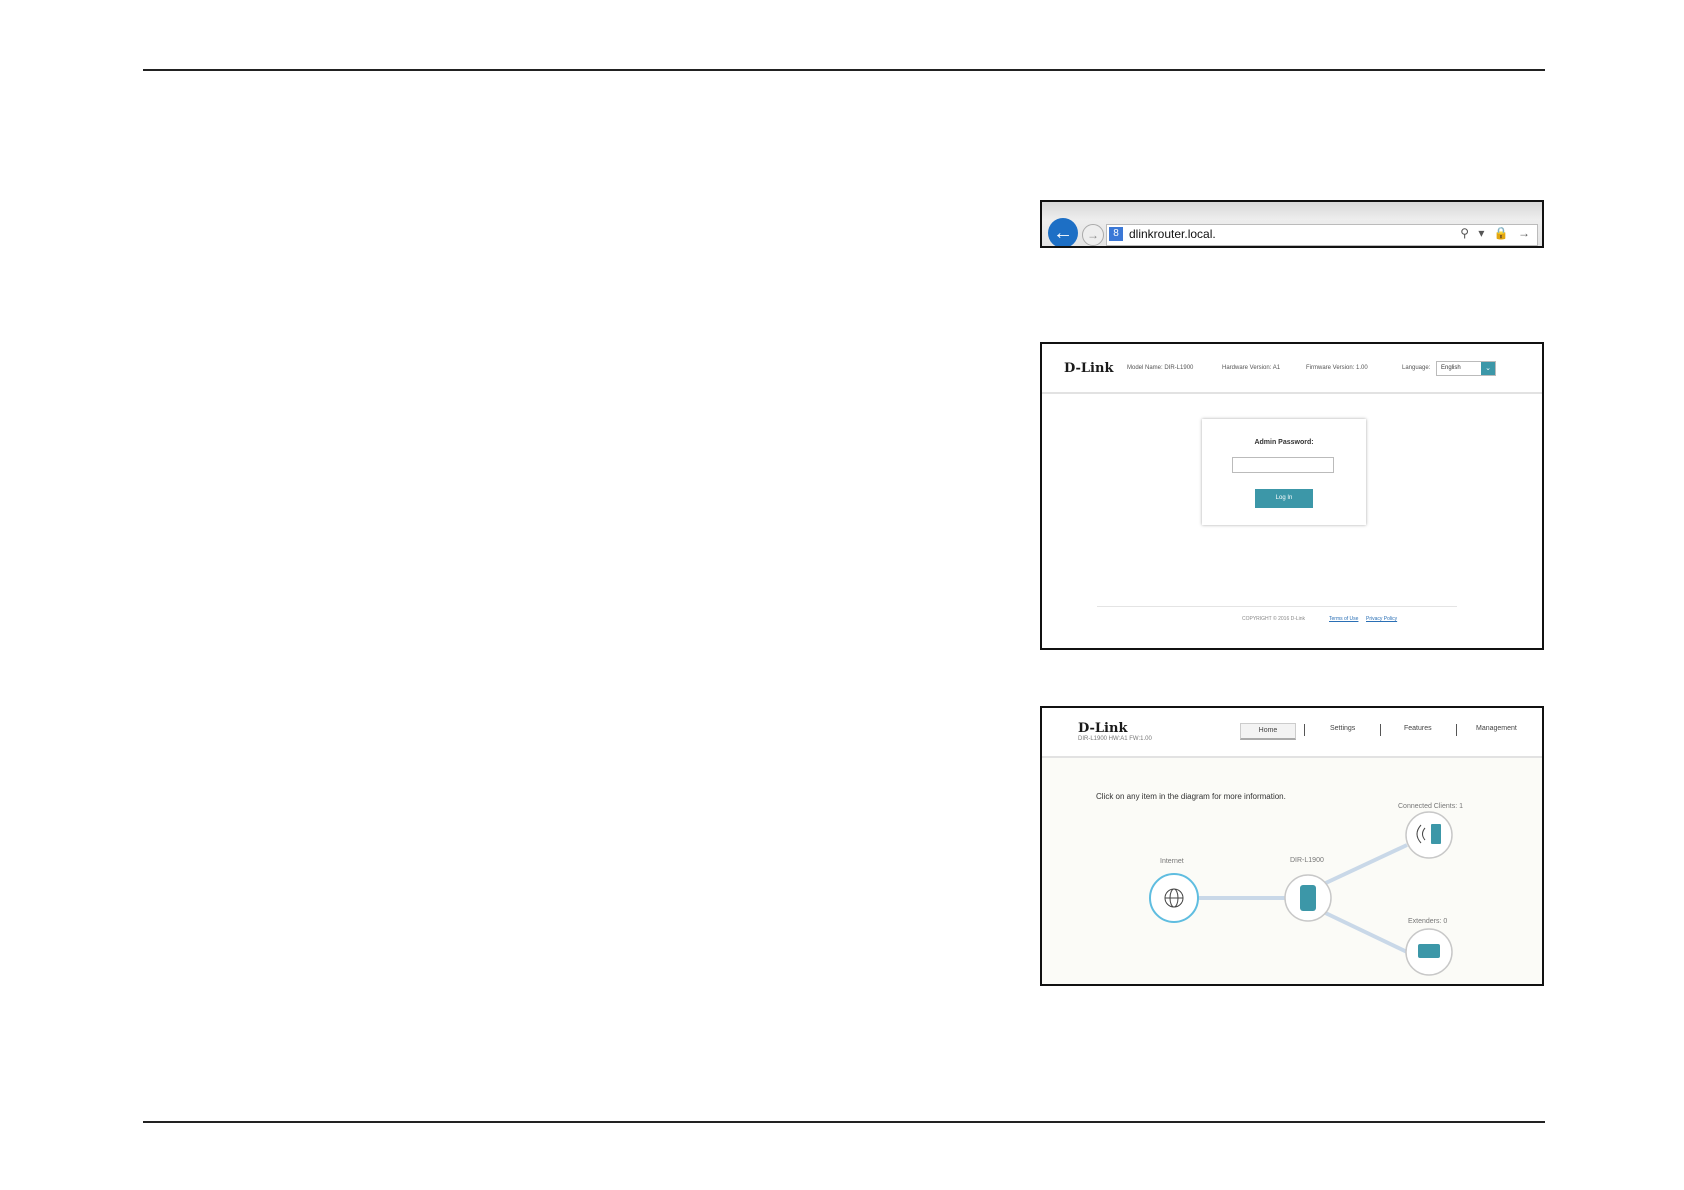 The height and width of the screenshot is (1190, 1684). I want to click on back-icon: ←, so click(1063, 232).